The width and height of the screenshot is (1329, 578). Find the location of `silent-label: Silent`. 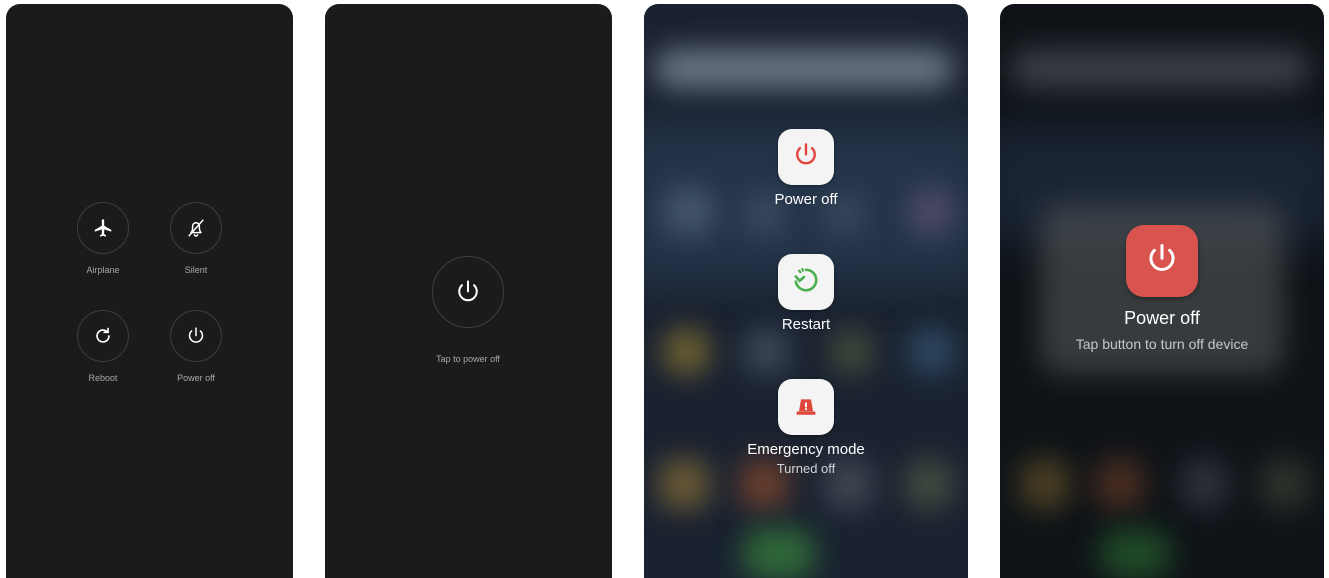

silent-label: Silent is located at coordinates (196, 270).